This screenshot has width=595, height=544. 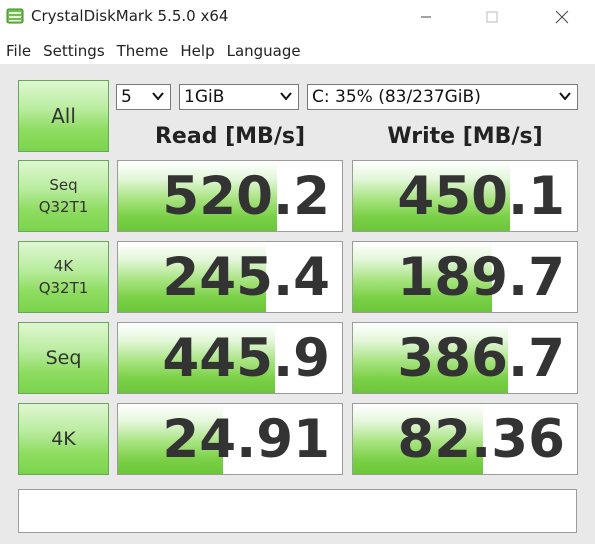 I want to click on close-button, so click(x=562, y=17).